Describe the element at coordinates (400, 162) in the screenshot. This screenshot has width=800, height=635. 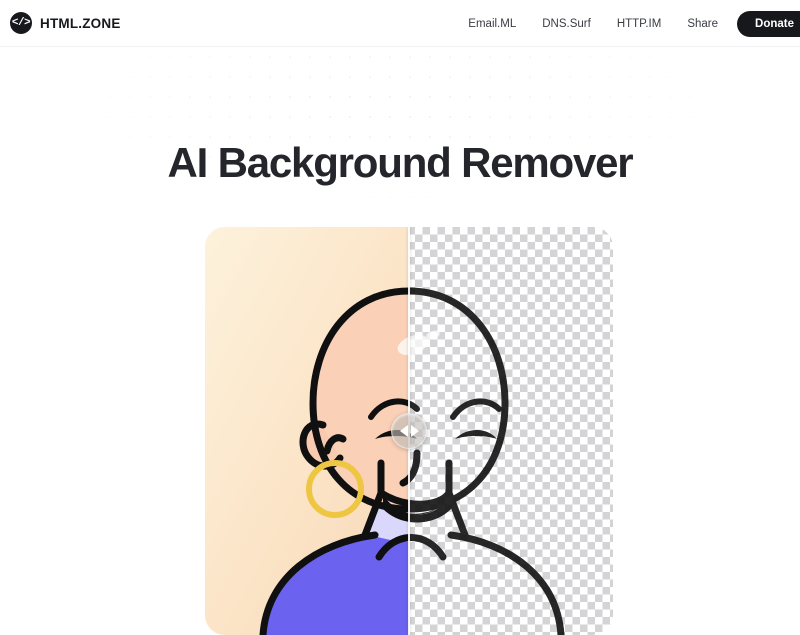
I see `page-title: AI Background Remover` at that location.